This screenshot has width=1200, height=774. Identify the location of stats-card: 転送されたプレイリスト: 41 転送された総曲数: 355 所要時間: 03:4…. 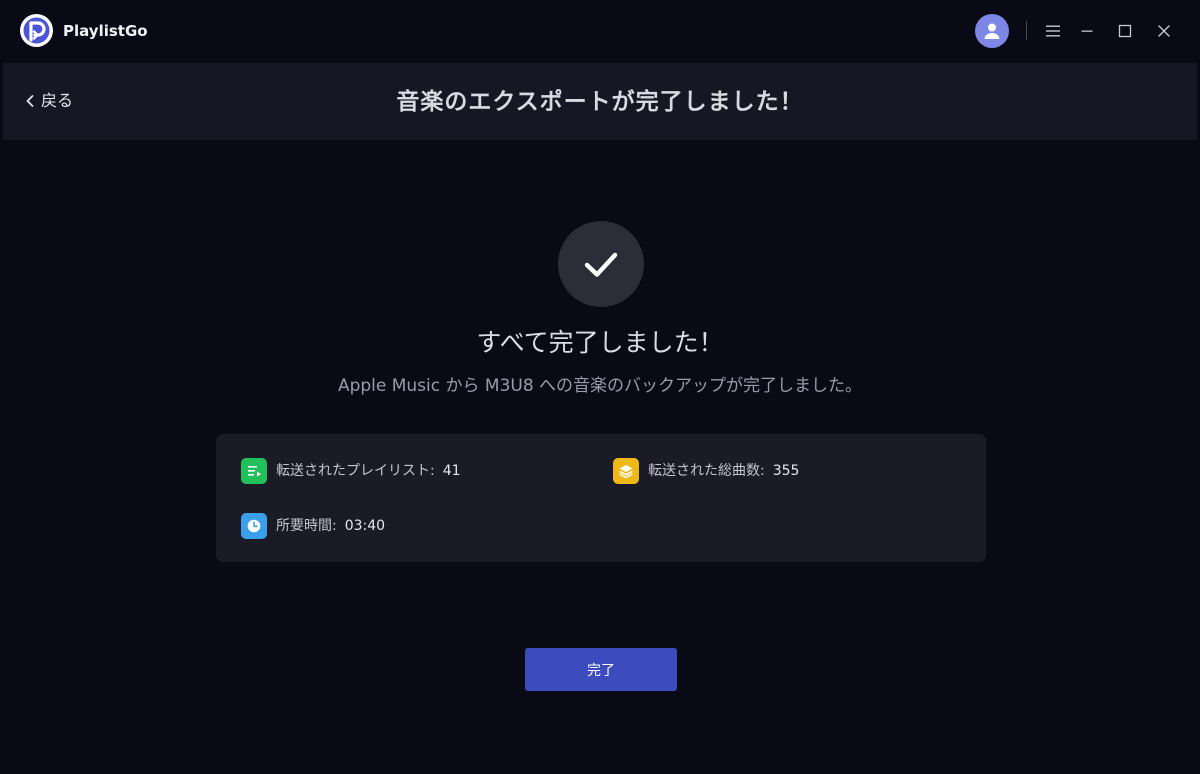
(601, 498).